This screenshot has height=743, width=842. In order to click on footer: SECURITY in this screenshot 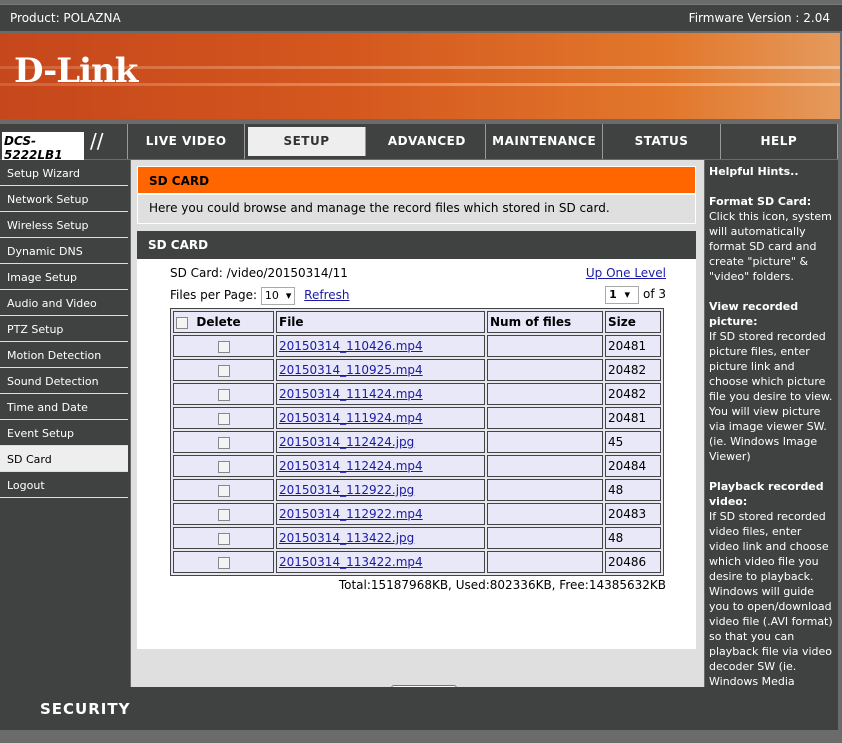, I will do `click(419, 708)`.